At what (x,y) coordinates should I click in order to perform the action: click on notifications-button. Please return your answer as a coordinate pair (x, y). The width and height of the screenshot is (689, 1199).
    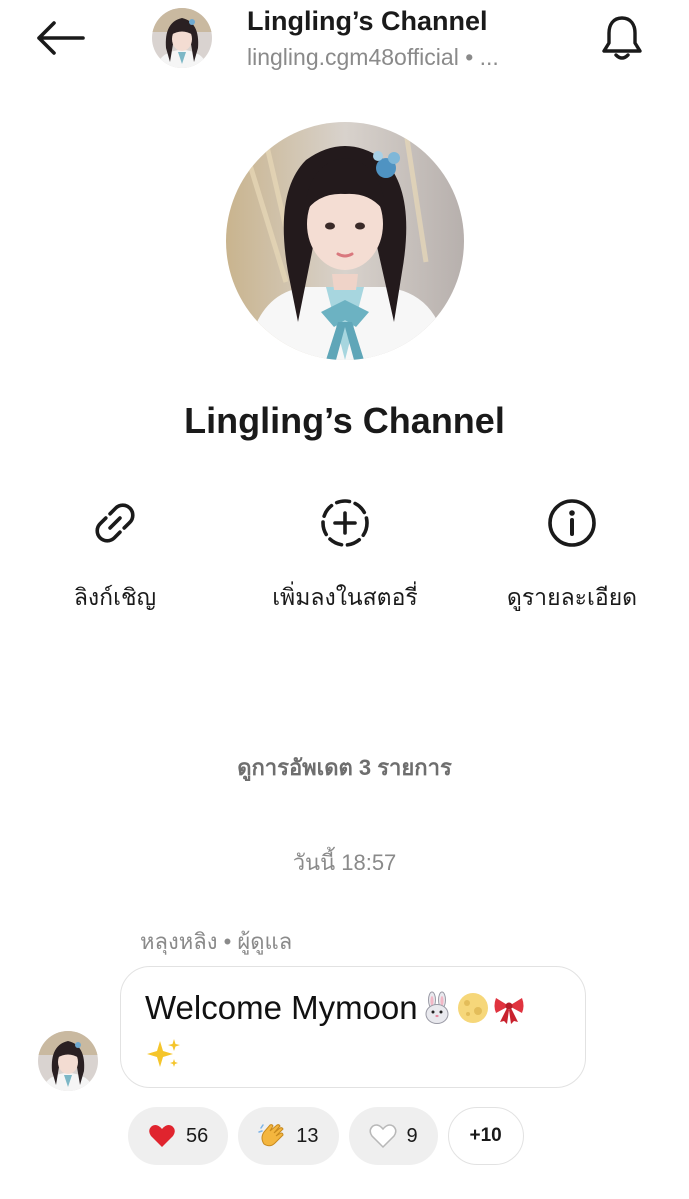
    Looking at the image, I should click on (622, 38).